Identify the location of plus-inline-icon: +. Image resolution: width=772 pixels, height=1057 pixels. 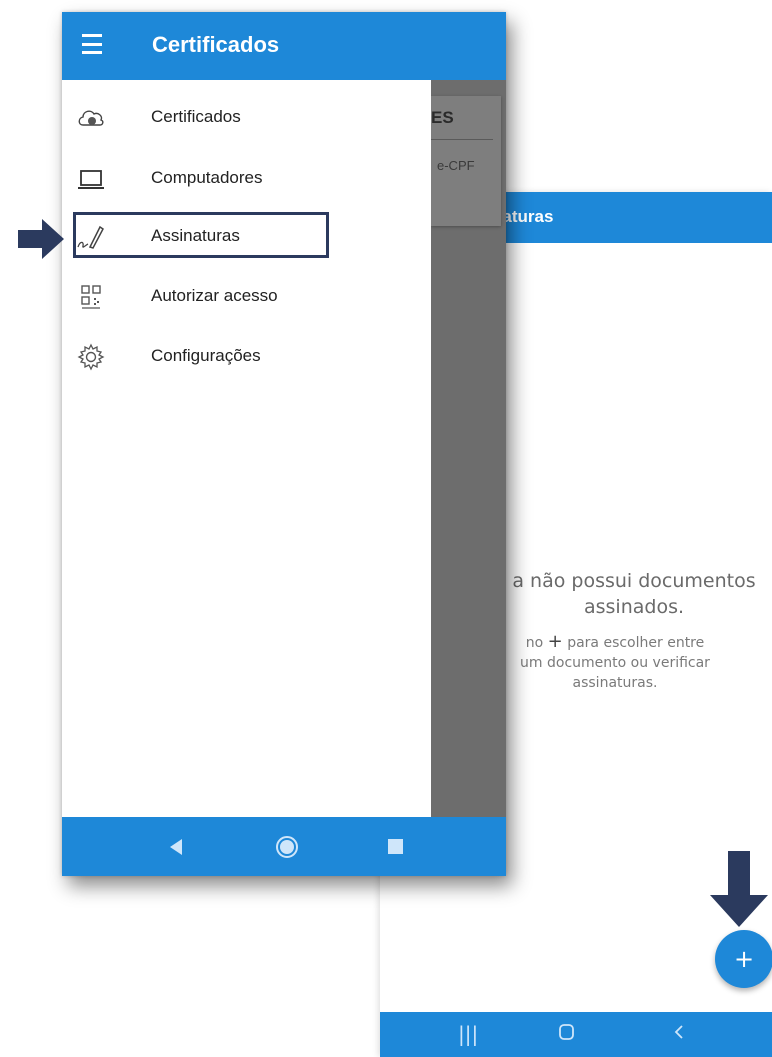
(555, 641).